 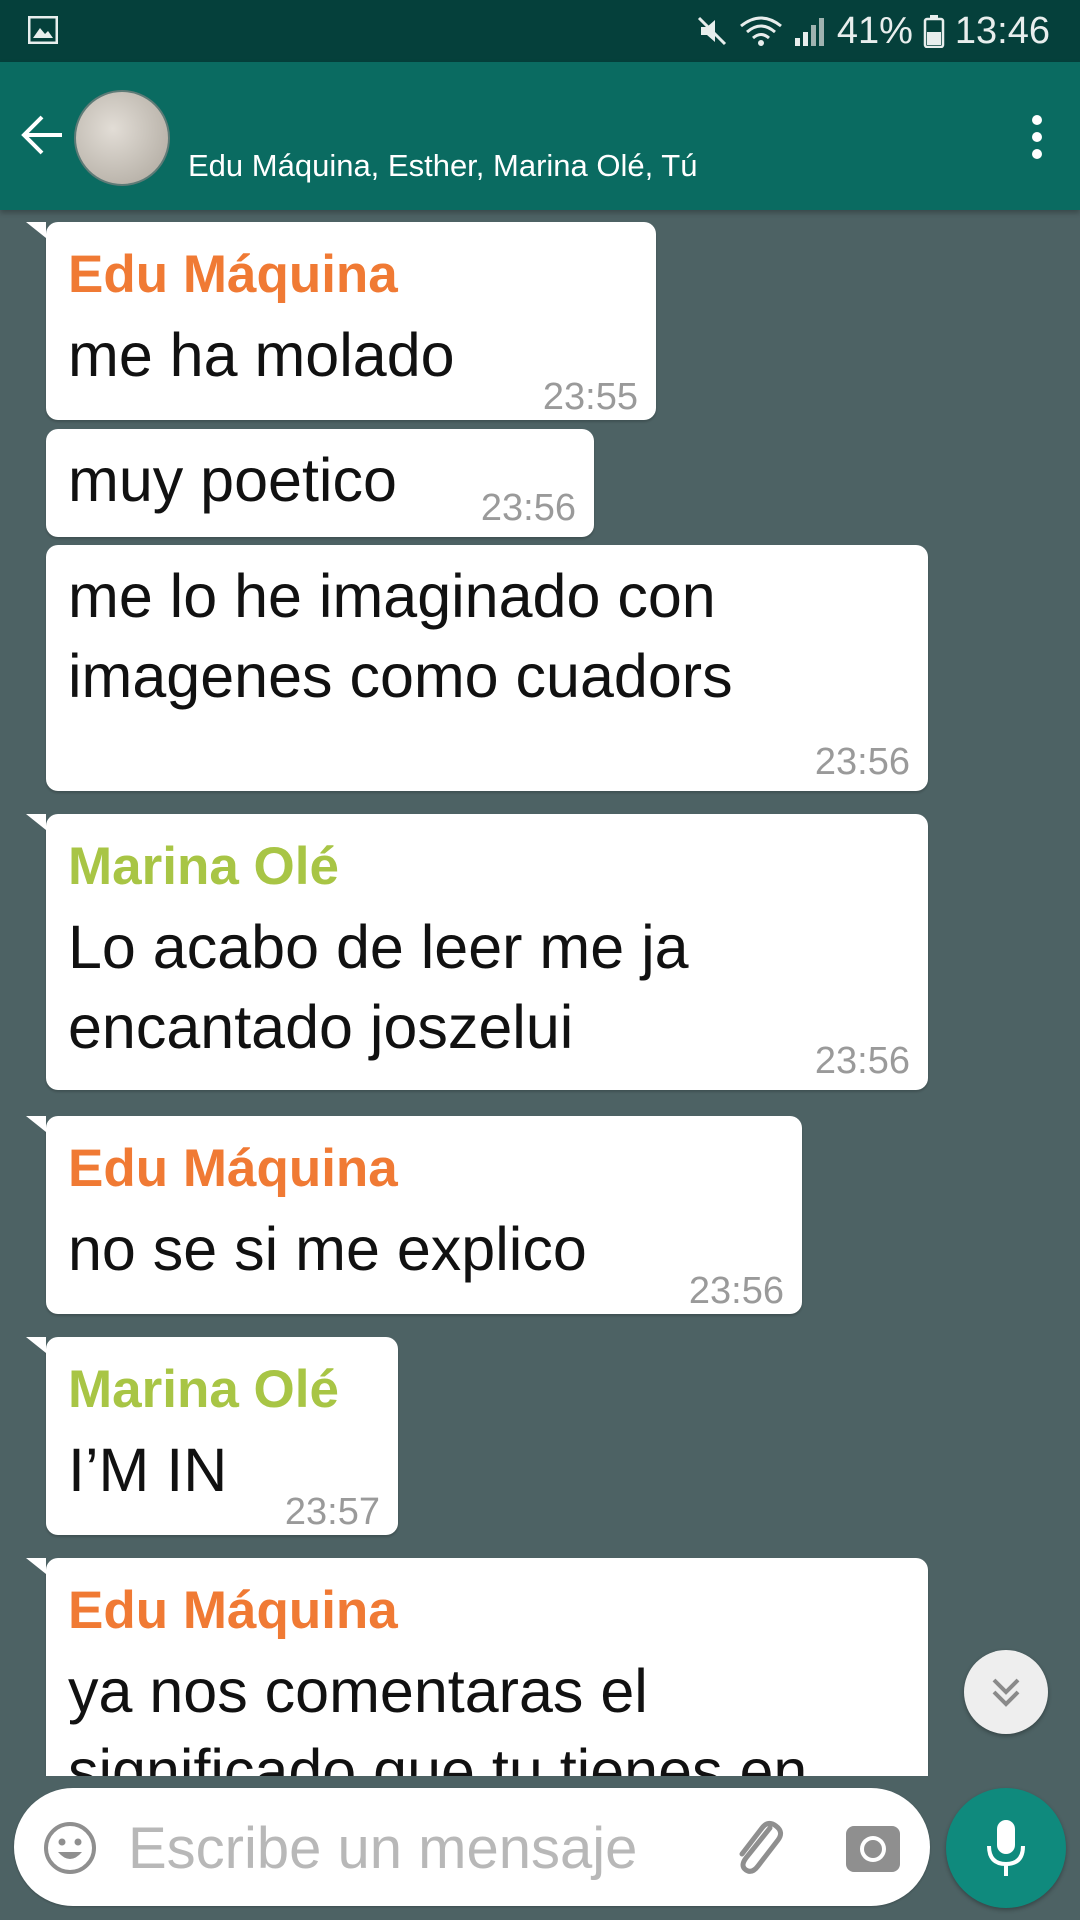 What do you see at coordinates (540, 136) in the screenshot?
I see `chat-header: Edu Máquina, Esther, Marina Olé, Tú` at bounding box center [540, 136].